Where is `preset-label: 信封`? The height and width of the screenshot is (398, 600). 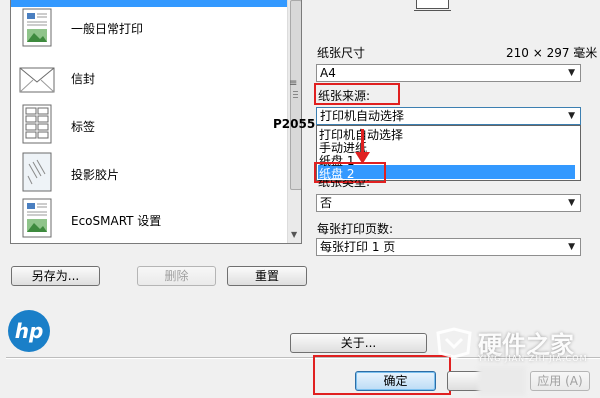
preset-label: 信封 is located at coordinates (83, 79).